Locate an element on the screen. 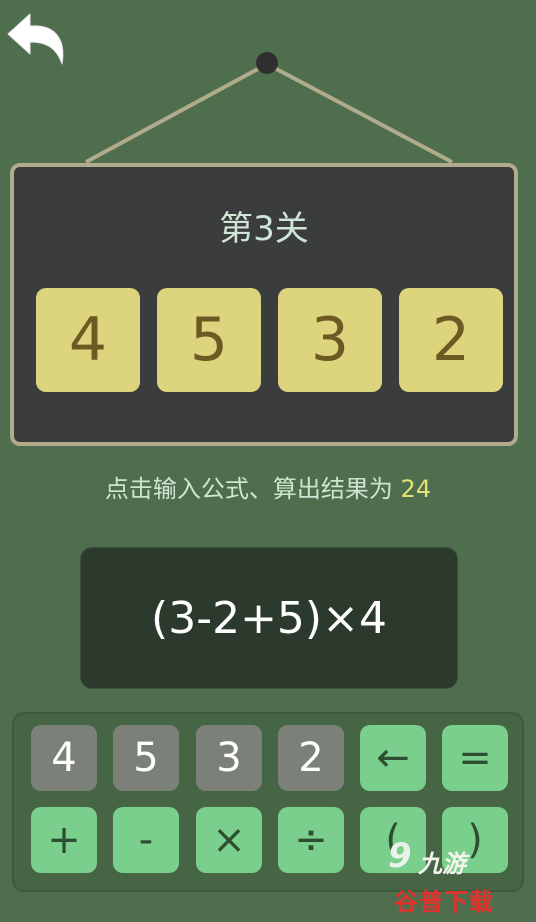  number-cards: 4 5 3 2 is located at coordinates (269, 340).